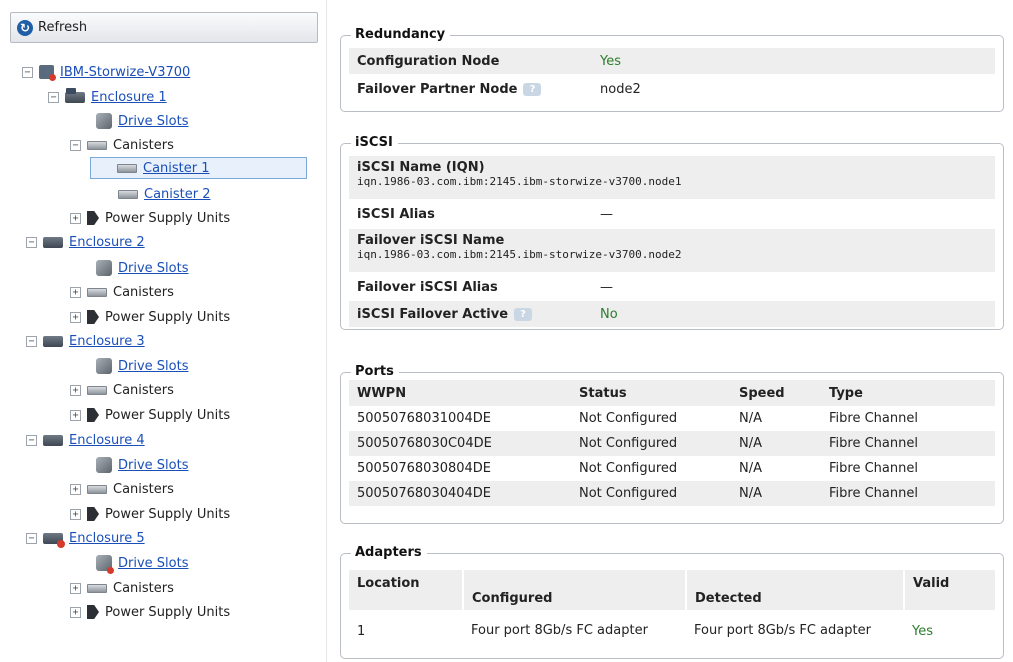 The height and width of the screenshot is (662, 1013). I want to click on system-icon, so click(47, 73).